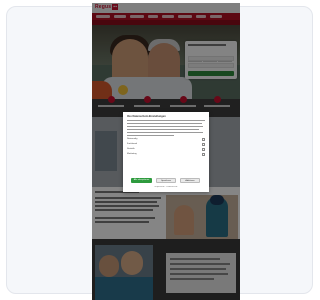 This screenshot has width=320, height=300. I want to click on save-settings-button: Speichern, so click(166, 180).